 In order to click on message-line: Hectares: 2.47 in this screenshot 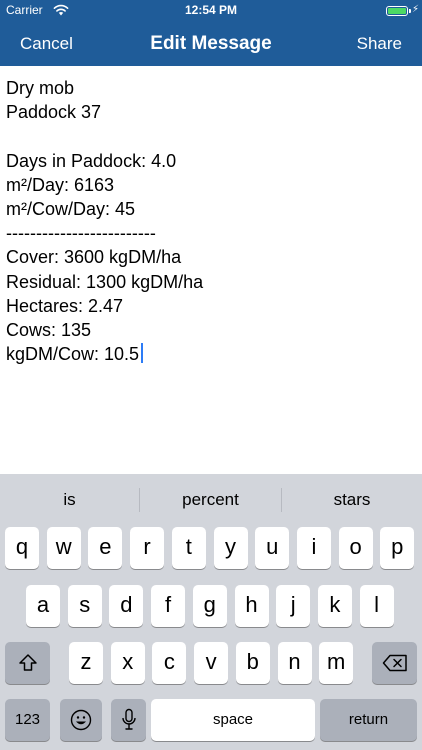, I will do `click(65, 305)`.